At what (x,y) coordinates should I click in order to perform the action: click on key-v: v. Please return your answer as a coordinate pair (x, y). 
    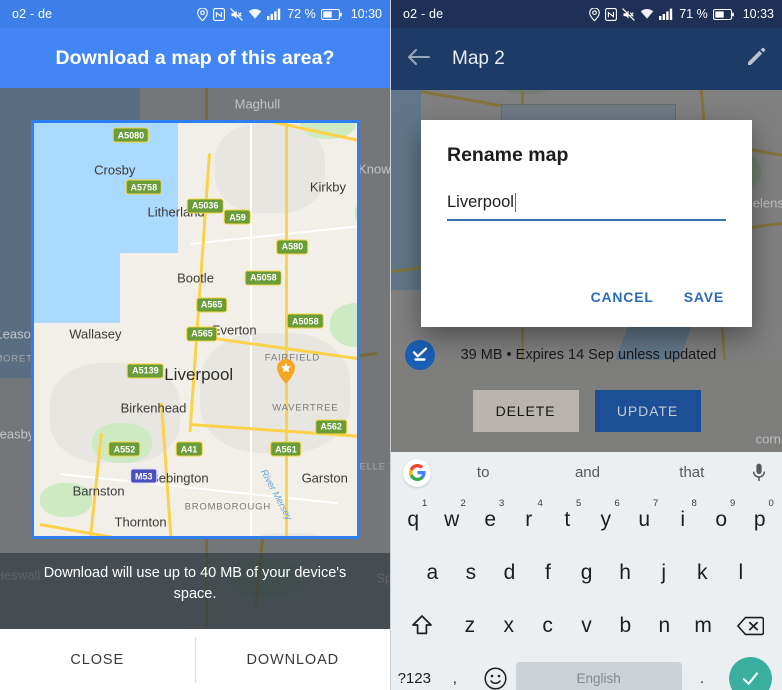
    Looking at the image, I should click on (586, 625).